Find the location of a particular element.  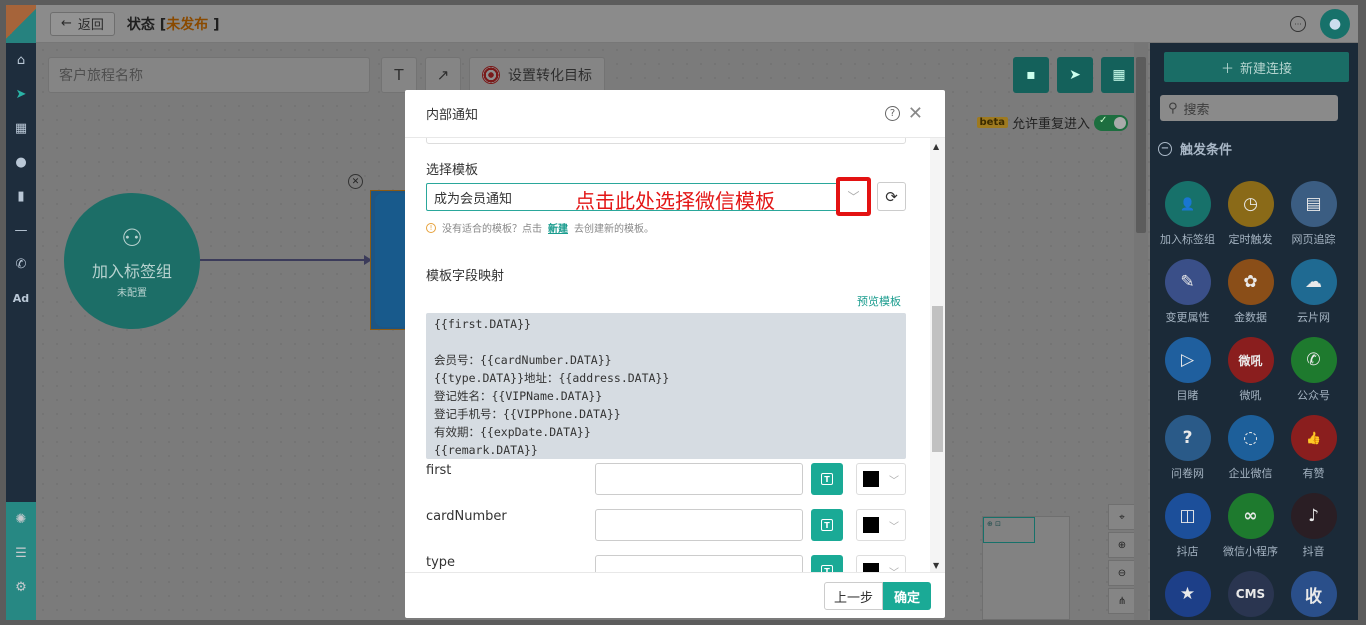

trigger-item: ◫ 抖店 is located at coordinates (1187, 526).